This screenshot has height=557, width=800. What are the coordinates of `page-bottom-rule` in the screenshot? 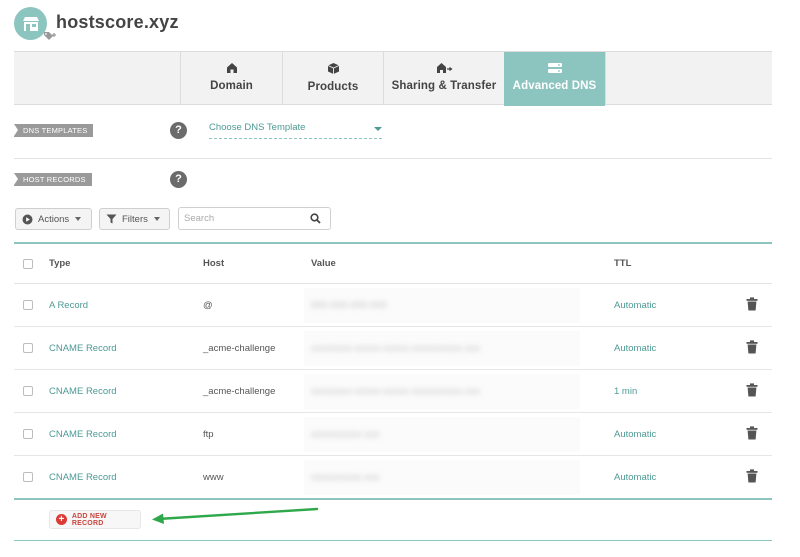 It's located at (393, 540).